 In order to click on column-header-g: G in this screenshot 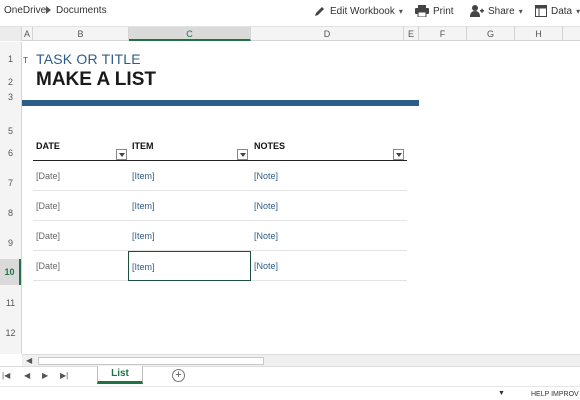, I will do `click(491, 34)`.